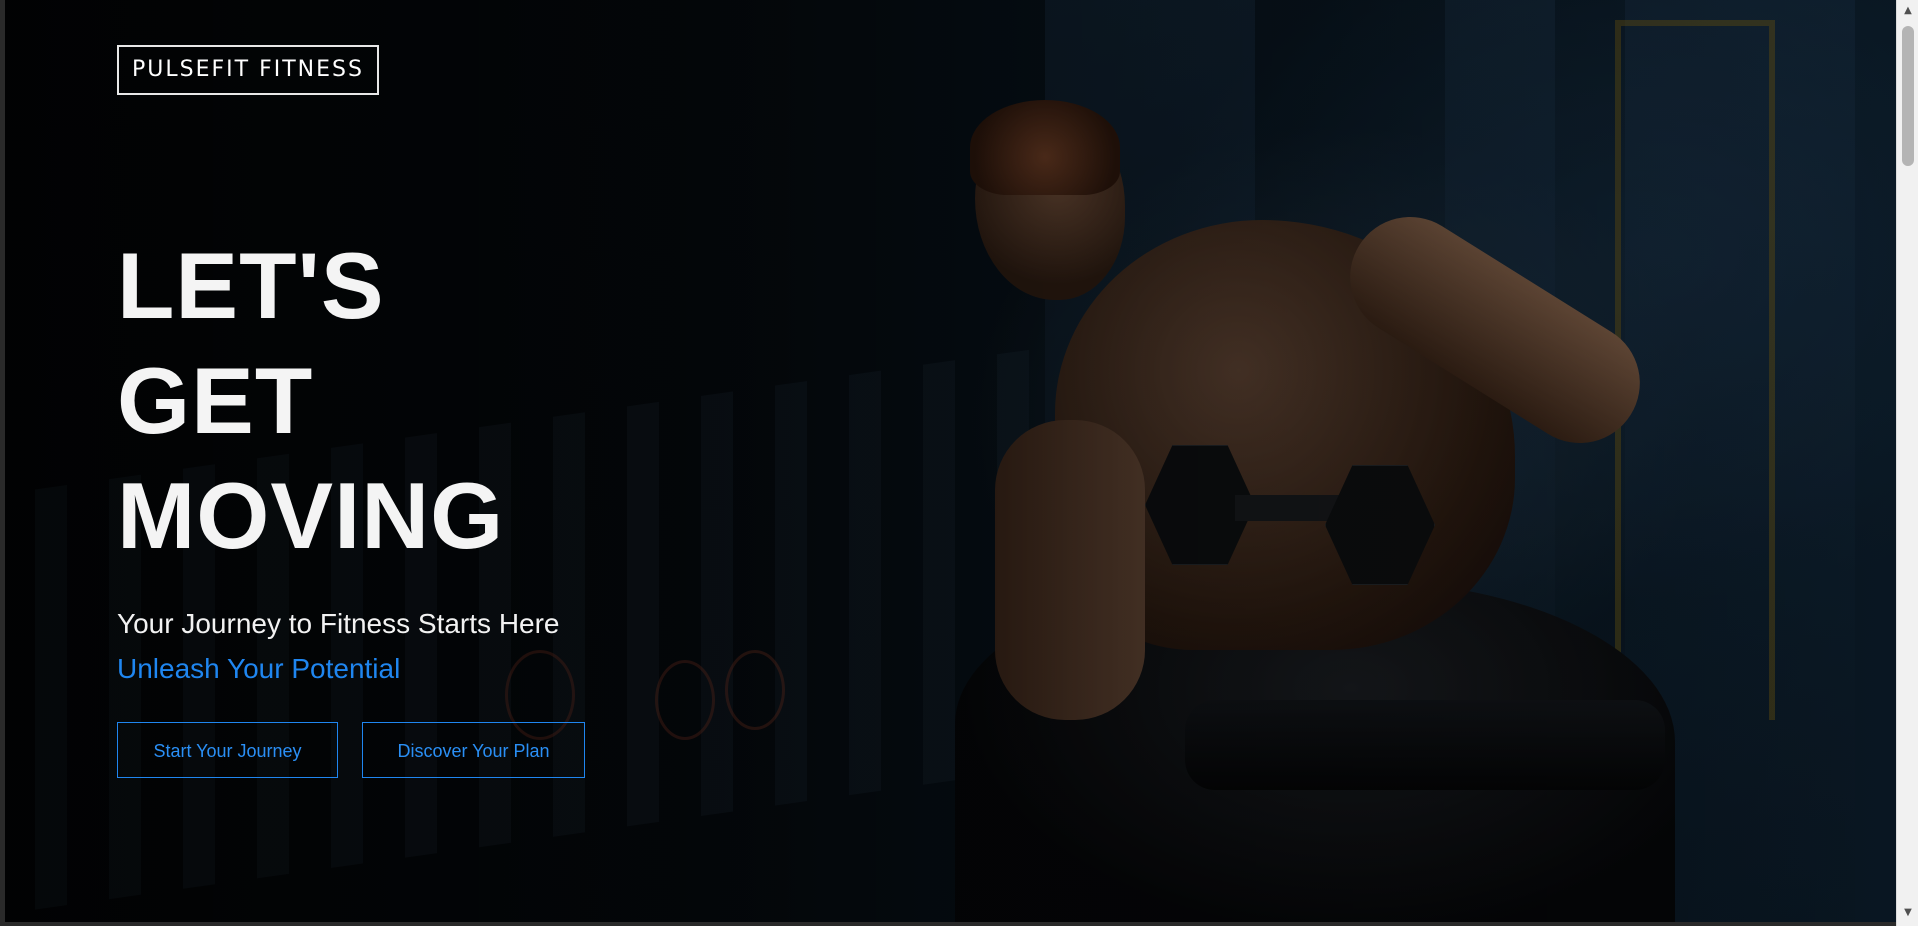 Image resolution: width=1918 pixels, height=926 pixels. What do you see at coordinates (338, 623) in the screenshot?
I see `hero-subtitle: Your Journey to Fitness Starts Here` at bounding box center [338, 623].